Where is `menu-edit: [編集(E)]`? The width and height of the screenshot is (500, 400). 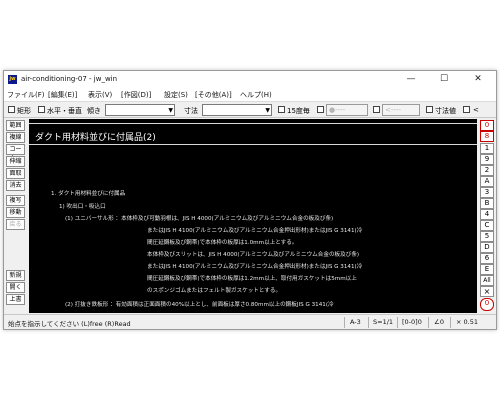 menu-edit: [編集(E)] is located at coordinates (62, 95).